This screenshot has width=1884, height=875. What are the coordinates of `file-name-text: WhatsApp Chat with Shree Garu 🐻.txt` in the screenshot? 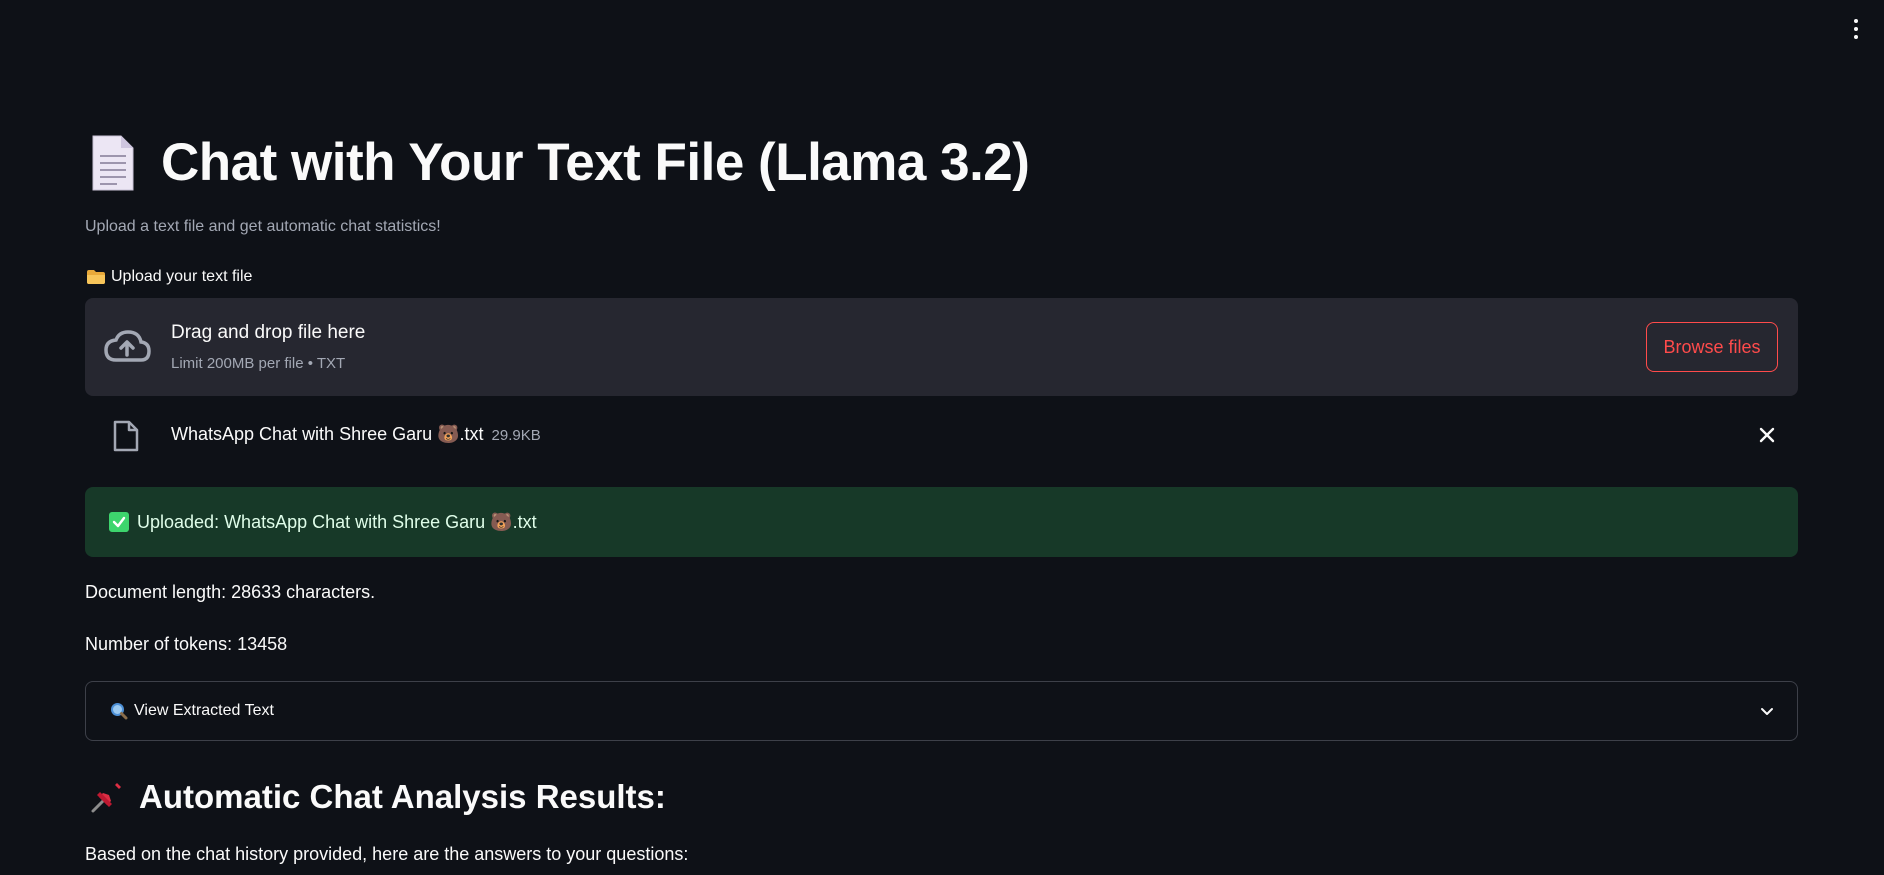 It's located at (327, 434).